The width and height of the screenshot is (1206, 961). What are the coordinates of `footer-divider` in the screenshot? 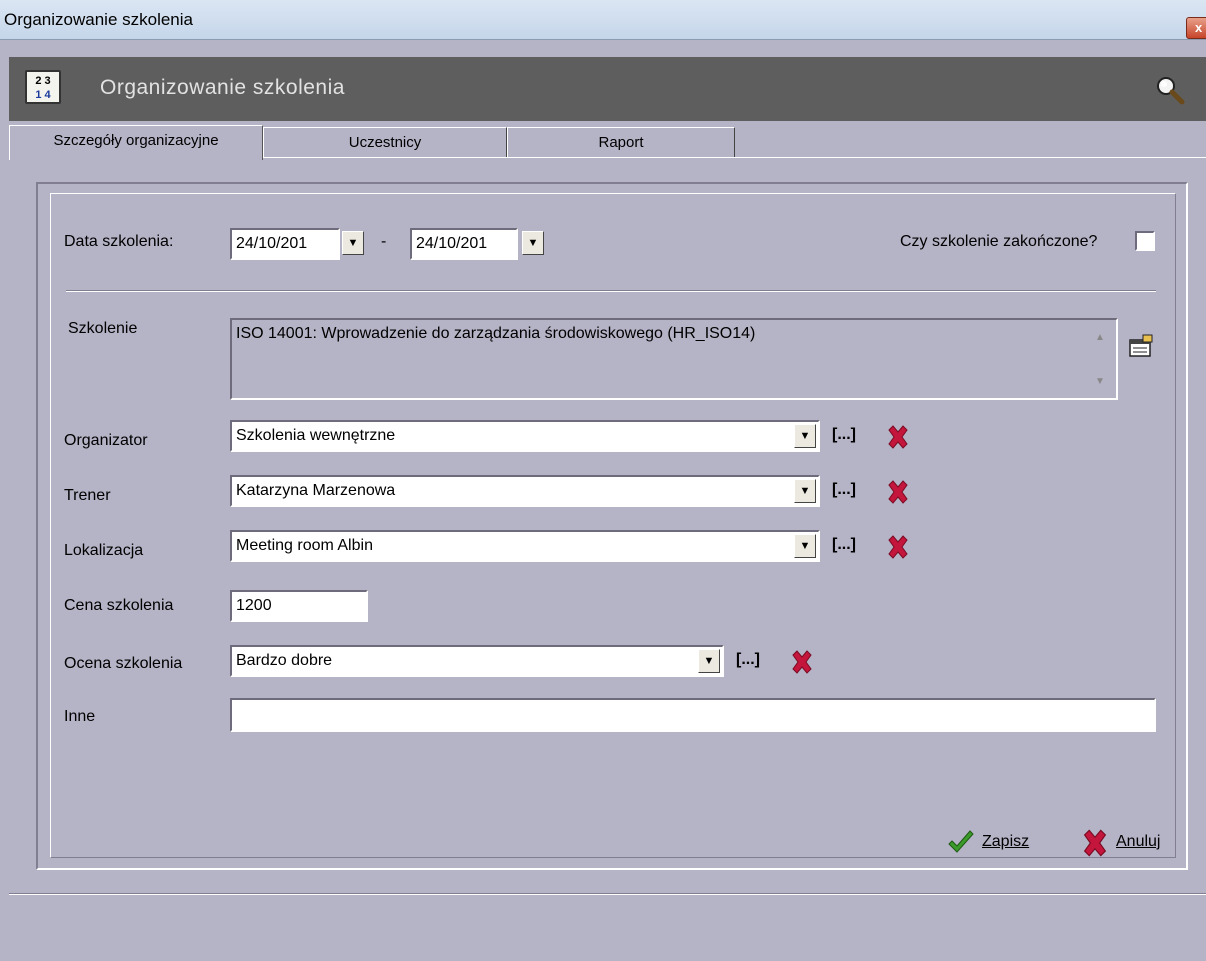 It's located at (607, 894).